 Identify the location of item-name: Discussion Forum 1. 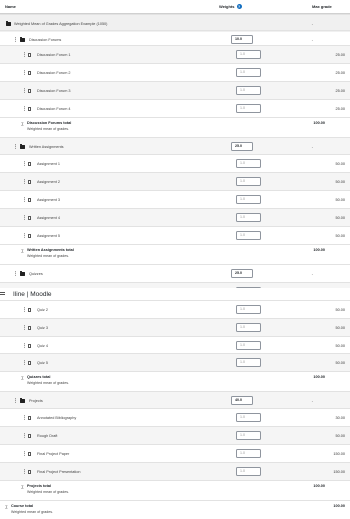
(54, 54).